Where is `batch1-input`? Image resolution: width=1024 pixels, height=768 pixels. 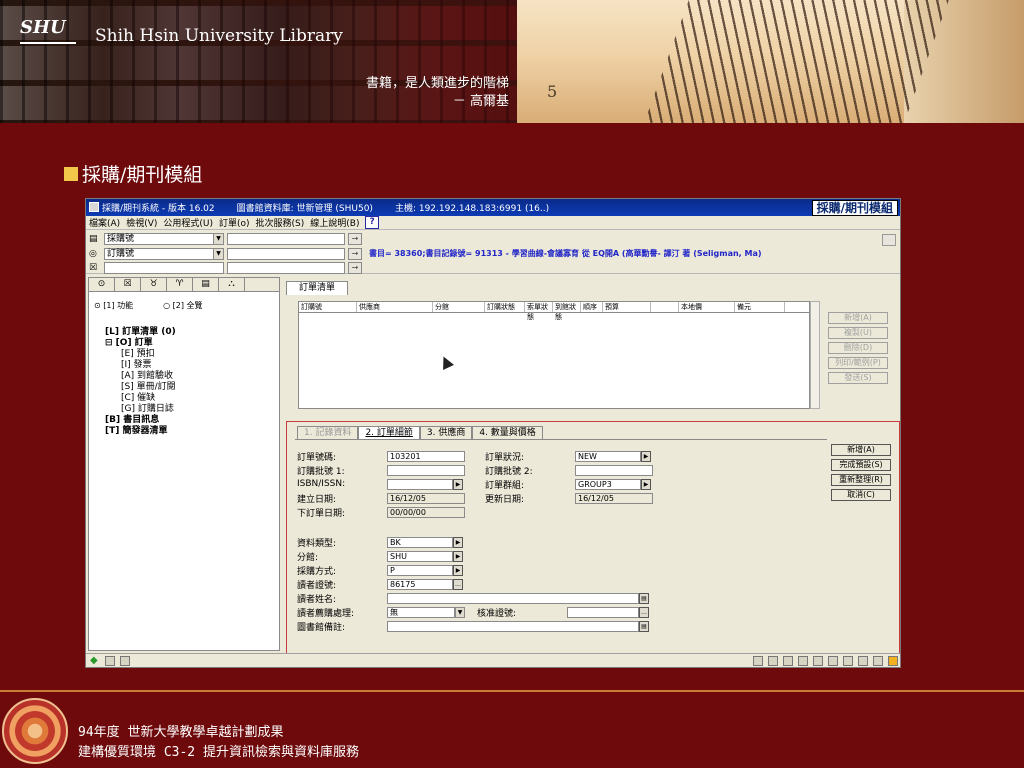
batch1-input is located at coordinates (426, 470).